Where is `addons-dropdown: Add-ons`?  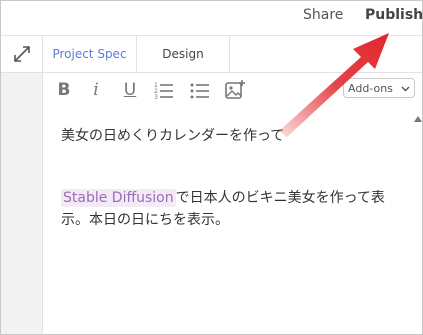
addons-dropdown: Add-ons is located at coordinates (379, 88).